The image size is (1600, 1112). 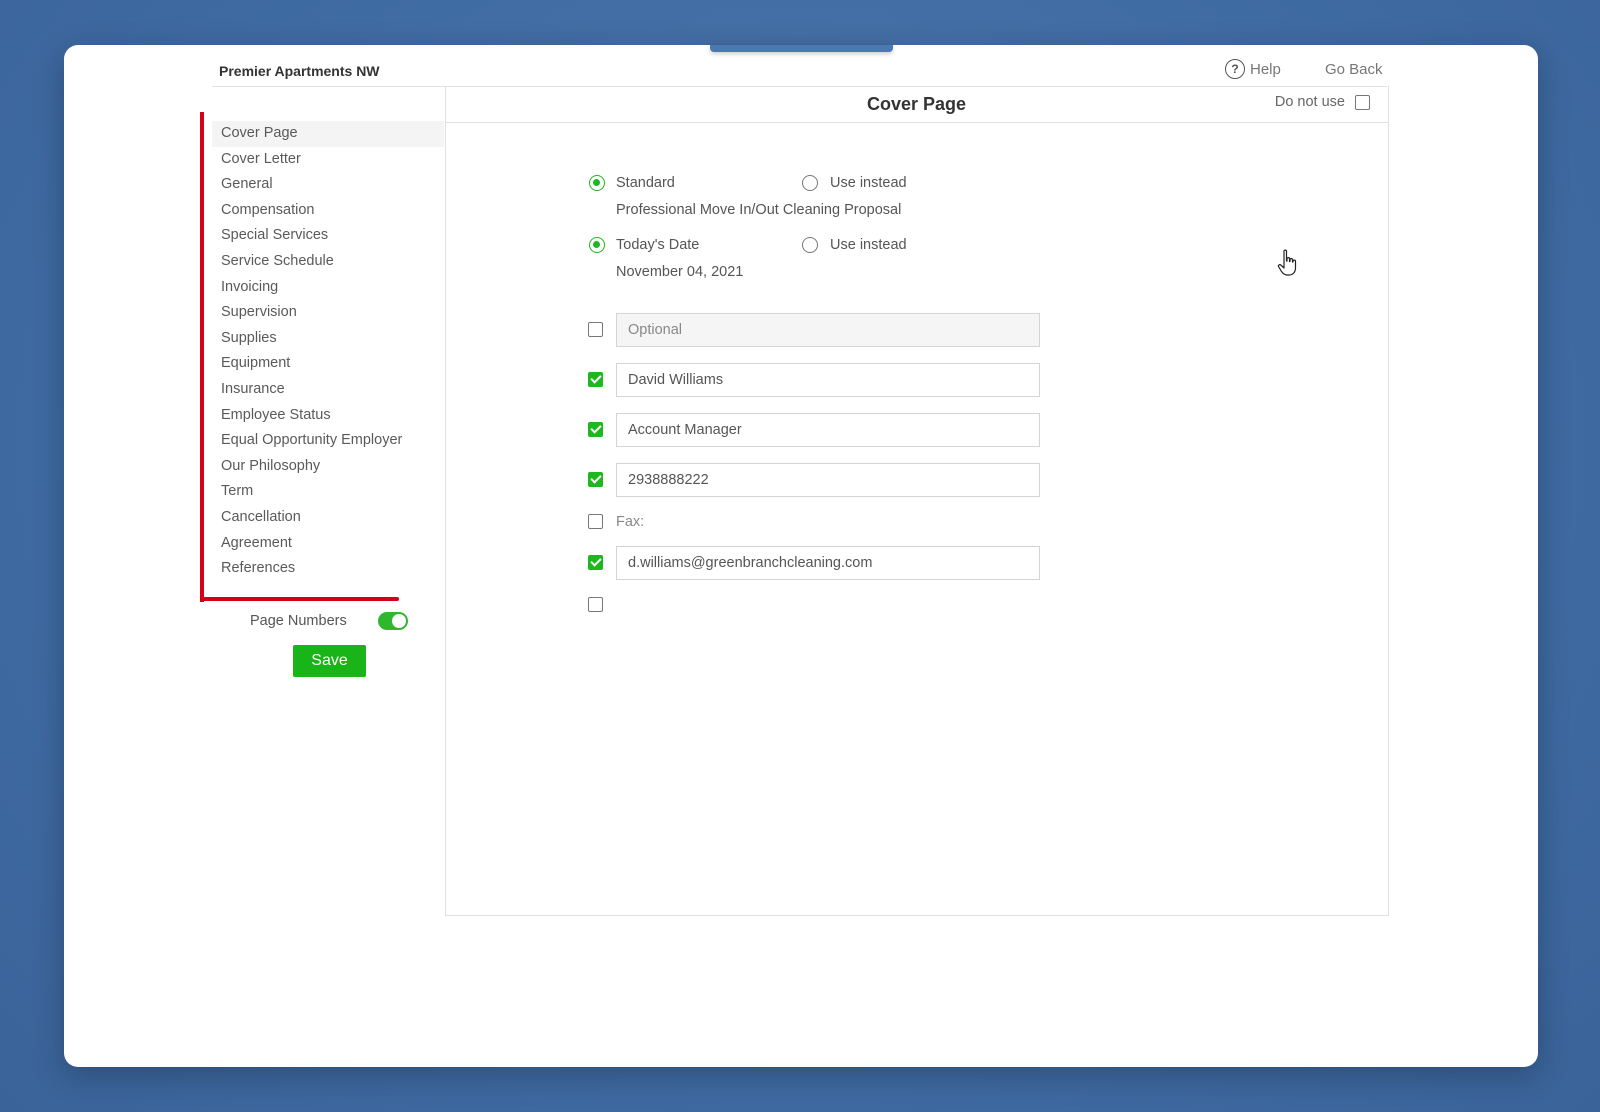 What do you see at coordinates (630, 522) in the screenshot?
I see `fax-label: Fax:` at bounding box center [630, 522].